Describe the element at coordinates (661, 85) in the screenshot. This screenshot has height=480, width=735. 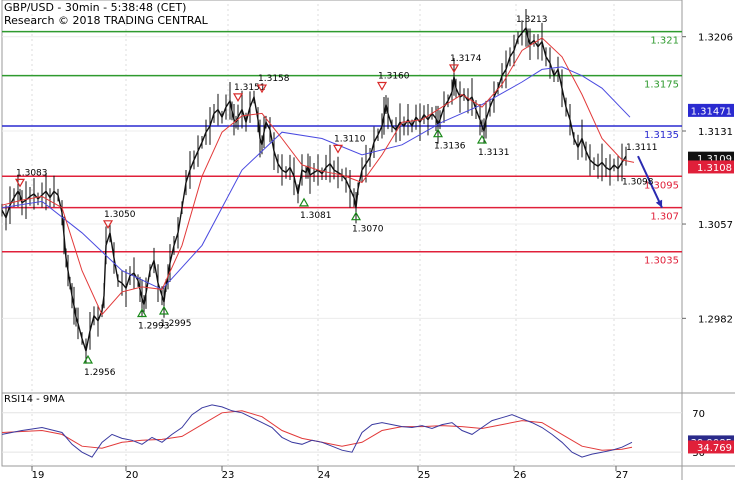
I see `level-label: 1.3175` at that location.